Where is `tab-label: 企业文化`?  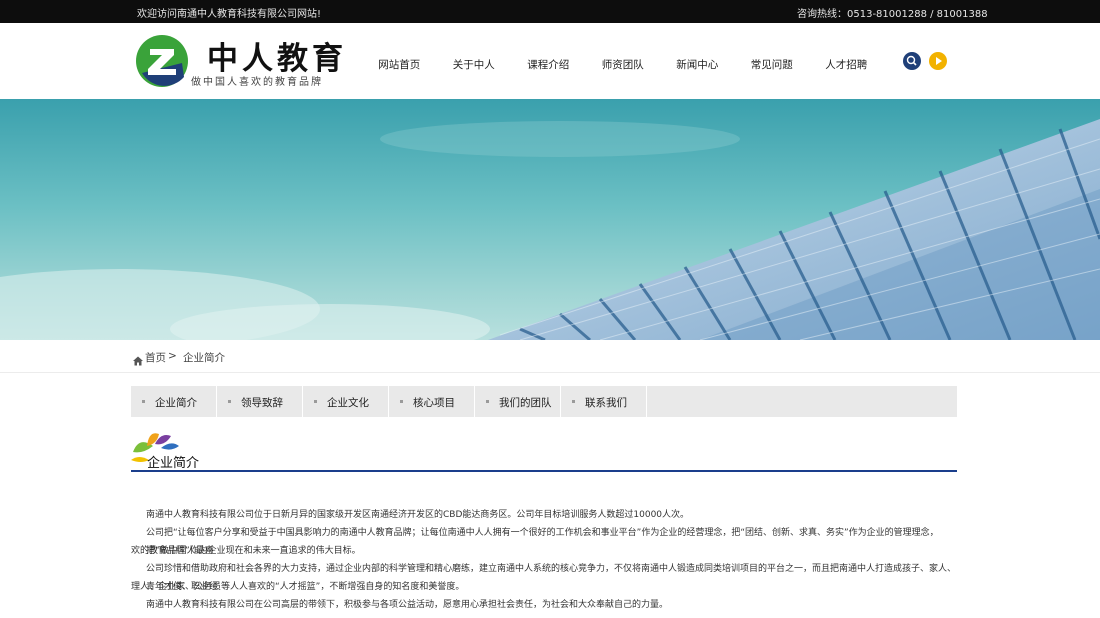
tab-label: 企业文化 is located at coordinates (348, 403).